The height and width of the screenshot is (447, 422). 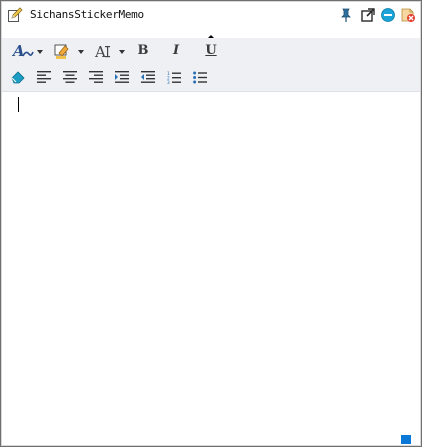 I want to click on numbered-list-icon: 1 2 3, so click(x=174, y=77).